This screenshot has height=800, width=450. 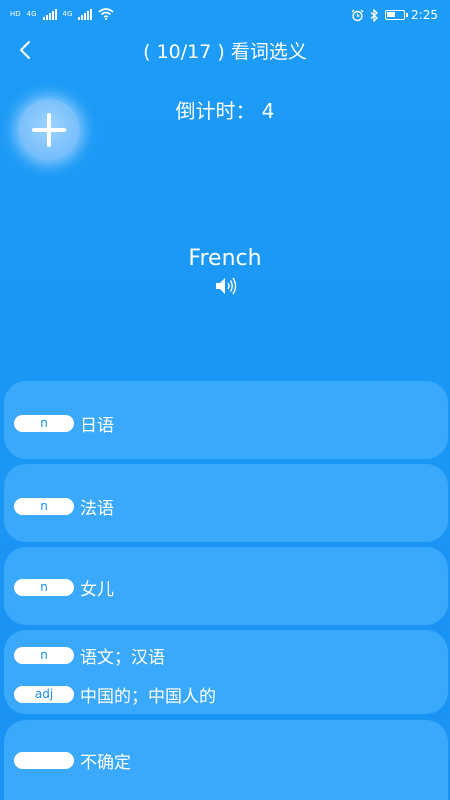 I want to click on status-left: HD 4G 4G, so click(x=62, y=14).